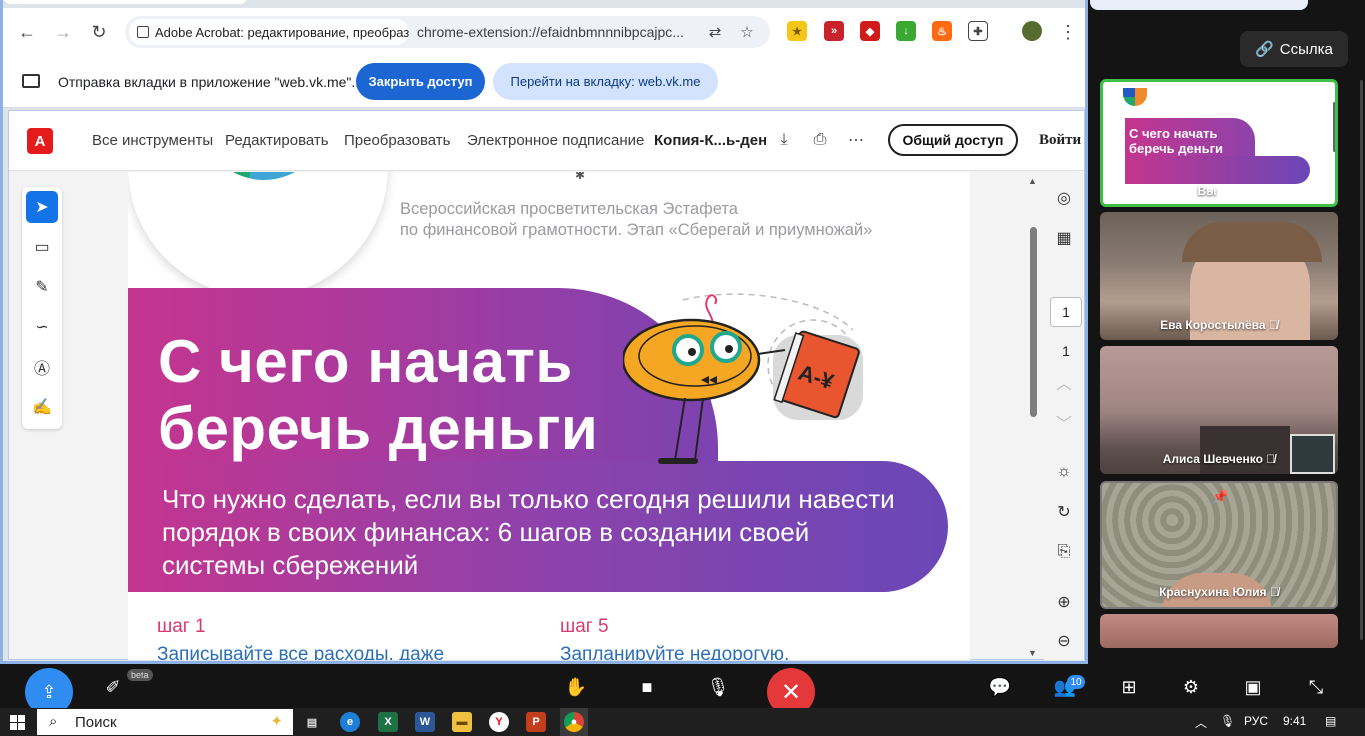 This screenshot has width=1365, height=736. What do you see at coordinates (1227, 721) in the screenshot?
I see `tray-microphone-icon: 🎙` at bounding box center [1227, 721].